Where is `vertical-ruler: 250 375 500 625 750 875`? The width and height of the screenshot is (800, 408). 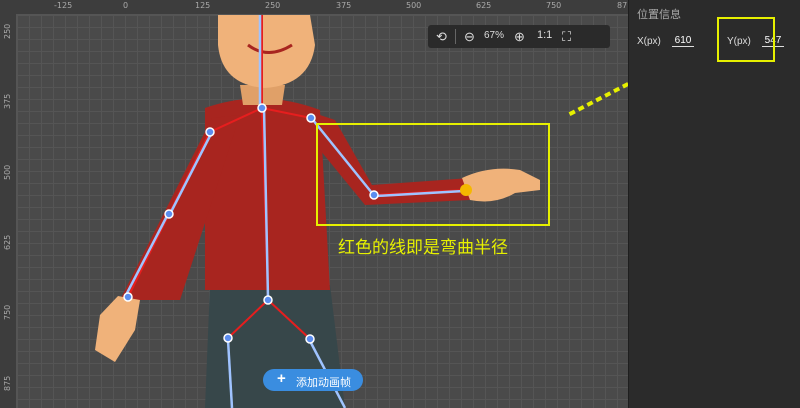
vertical-ruler: 250 375 500 625 750 875 is located at coordinates (8, 211).